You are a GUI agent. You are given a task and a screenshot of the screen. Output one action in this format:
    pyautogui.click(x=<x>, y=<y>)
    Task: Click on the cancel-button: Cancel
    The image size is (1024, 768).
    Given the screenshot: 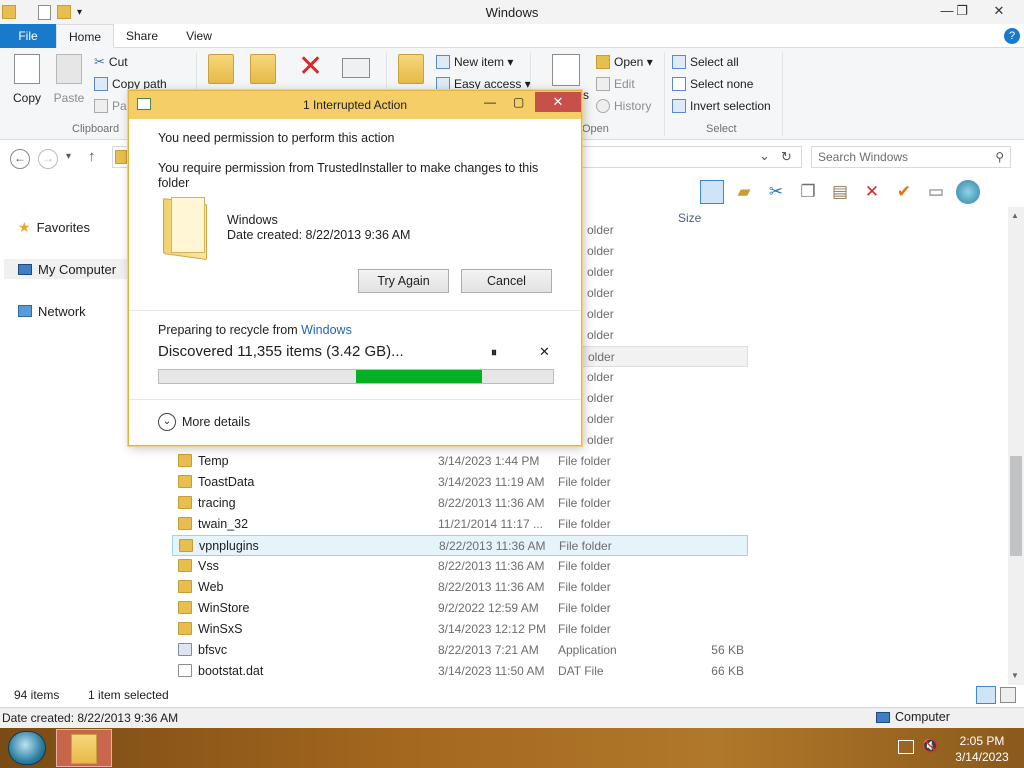 What is the action you would take?
    pyautogui.click(x=506, y=281)
    